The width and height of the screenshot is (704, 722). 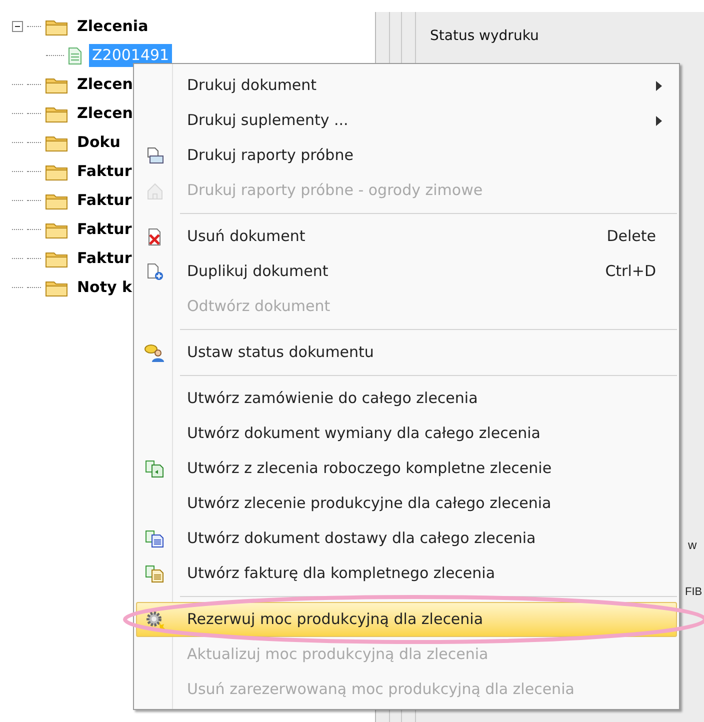 I want to click on menu-item: Utwórz dokument dostawy dla całego zlecenia, so click(x=406, y=538).